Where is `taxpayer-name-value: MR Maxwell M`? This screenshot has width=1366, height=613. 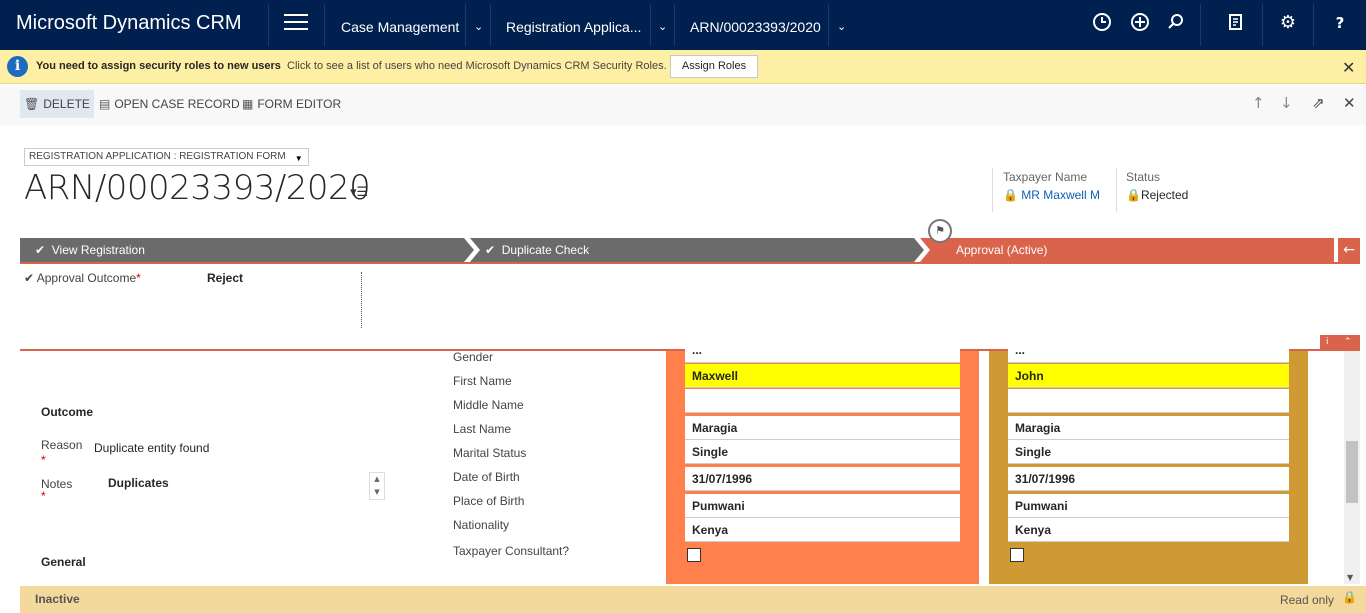 taxpayer-name-value: MR Maxwell M is located at coordinates (1060, 195).